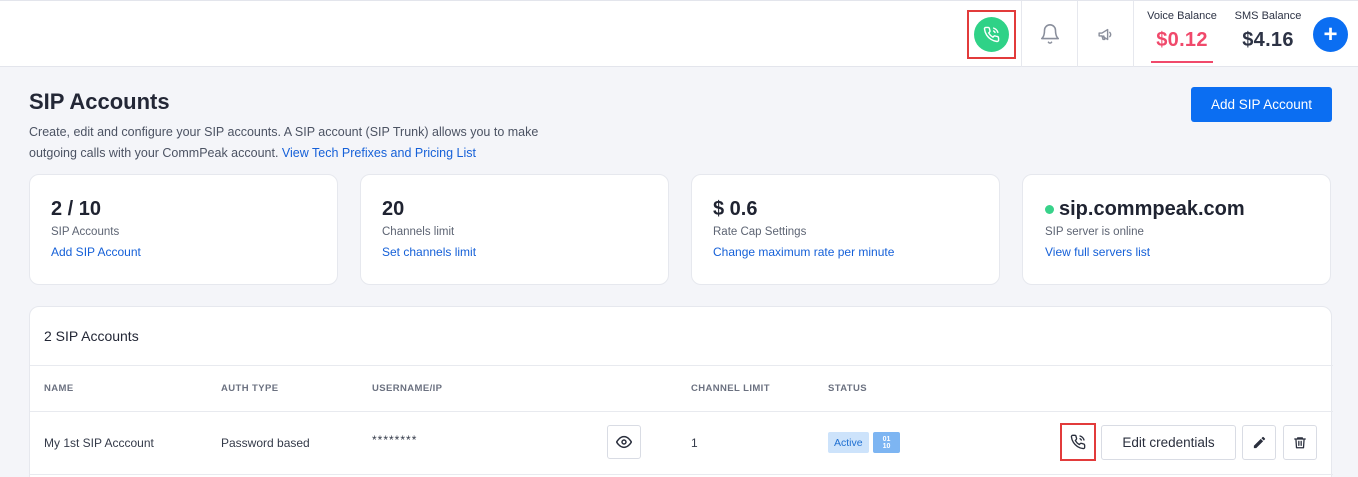  I want to click on sms-balance-value: $4.16, so click(1268, 40).